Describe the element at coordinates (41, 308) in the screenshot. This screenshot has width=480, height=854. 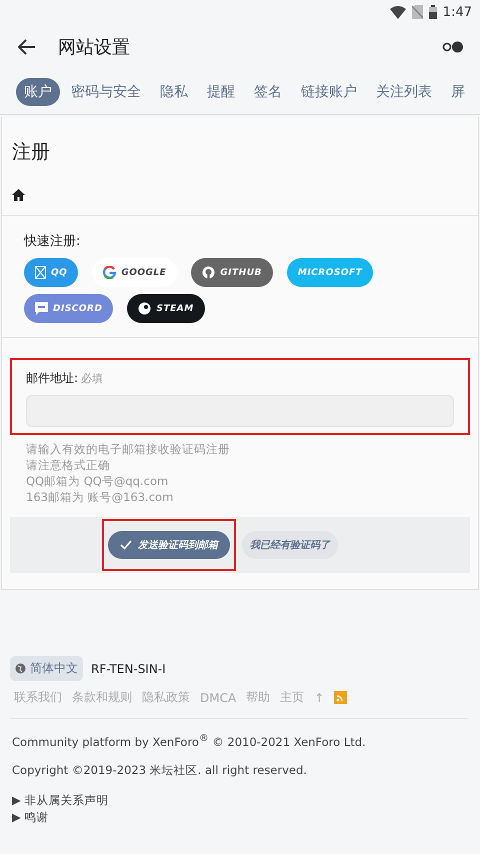
I see `chat-icon` at that location.